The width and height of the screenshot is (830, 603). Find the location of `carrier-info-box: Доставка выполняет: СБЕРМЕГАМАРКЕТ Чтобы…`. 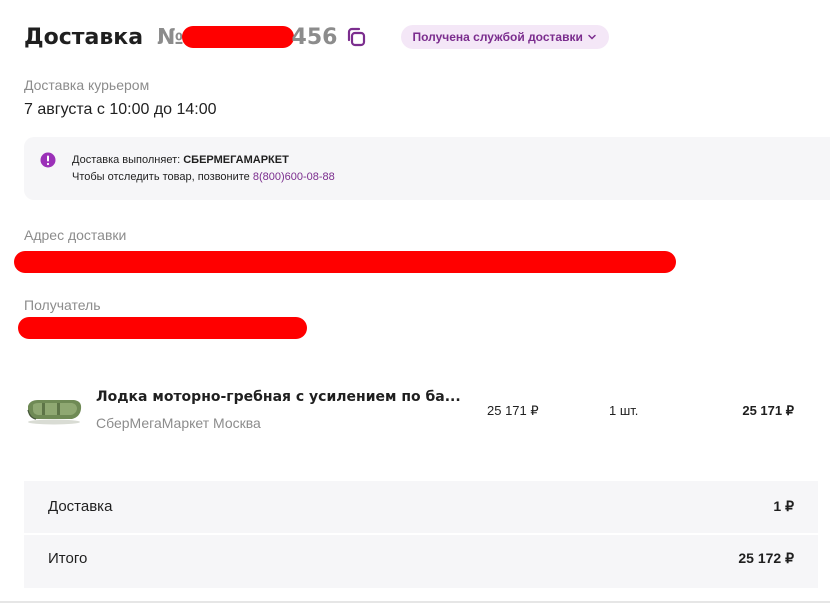

carrier-info-box: Доставка выполняет: СБЕРМЕГАМАРКЕТ Чтобы… is located at coordinates (427, 168).